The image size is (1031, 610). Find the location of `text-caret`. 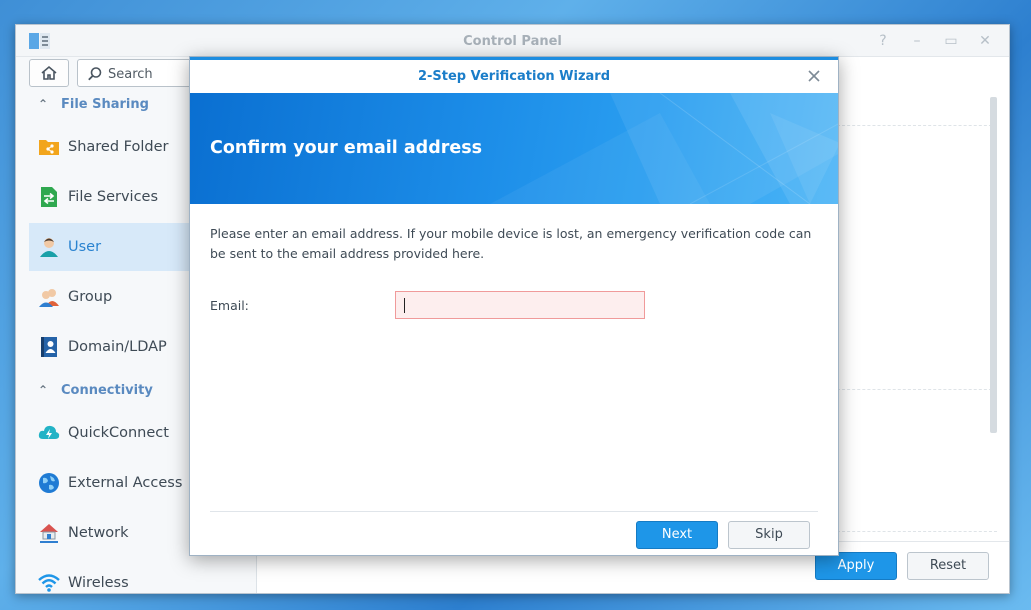

text-caret is located at coordinates (404, 305).